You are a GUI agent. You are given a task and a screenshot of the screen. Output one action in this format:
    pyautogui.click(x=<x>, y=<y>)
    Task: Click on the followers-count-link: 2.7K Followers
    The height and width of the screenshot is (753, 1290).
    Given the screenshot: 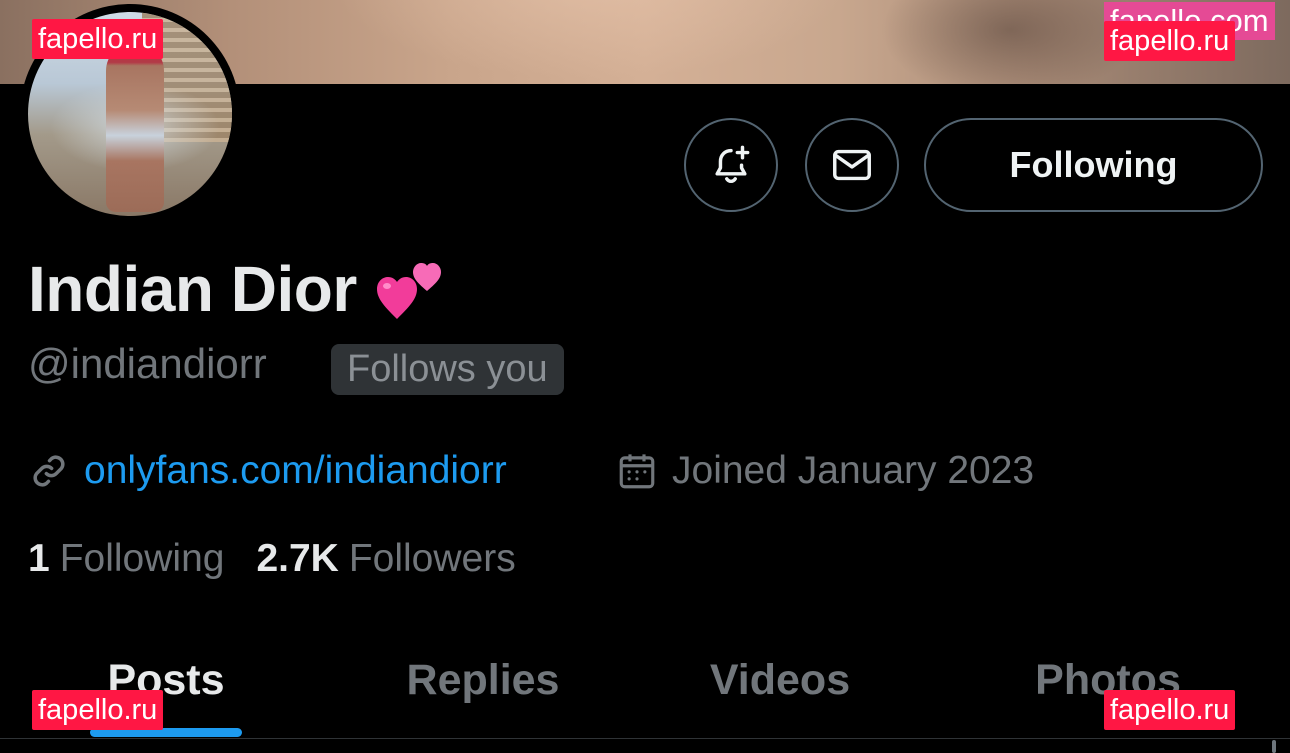 What is the action you would take?
    pyautogui.click(x=385, y=559)
    